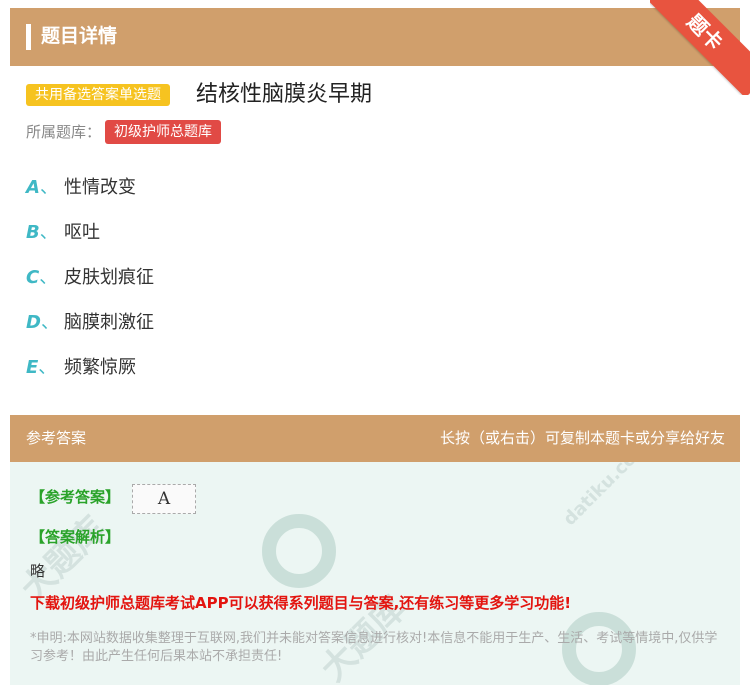 This screenshot has width=750, height=685. What do you see at coordinates (109, 322) in the screenshot?
I see `option-text: 脑膜刺激征` at bounding box center [109, 322].